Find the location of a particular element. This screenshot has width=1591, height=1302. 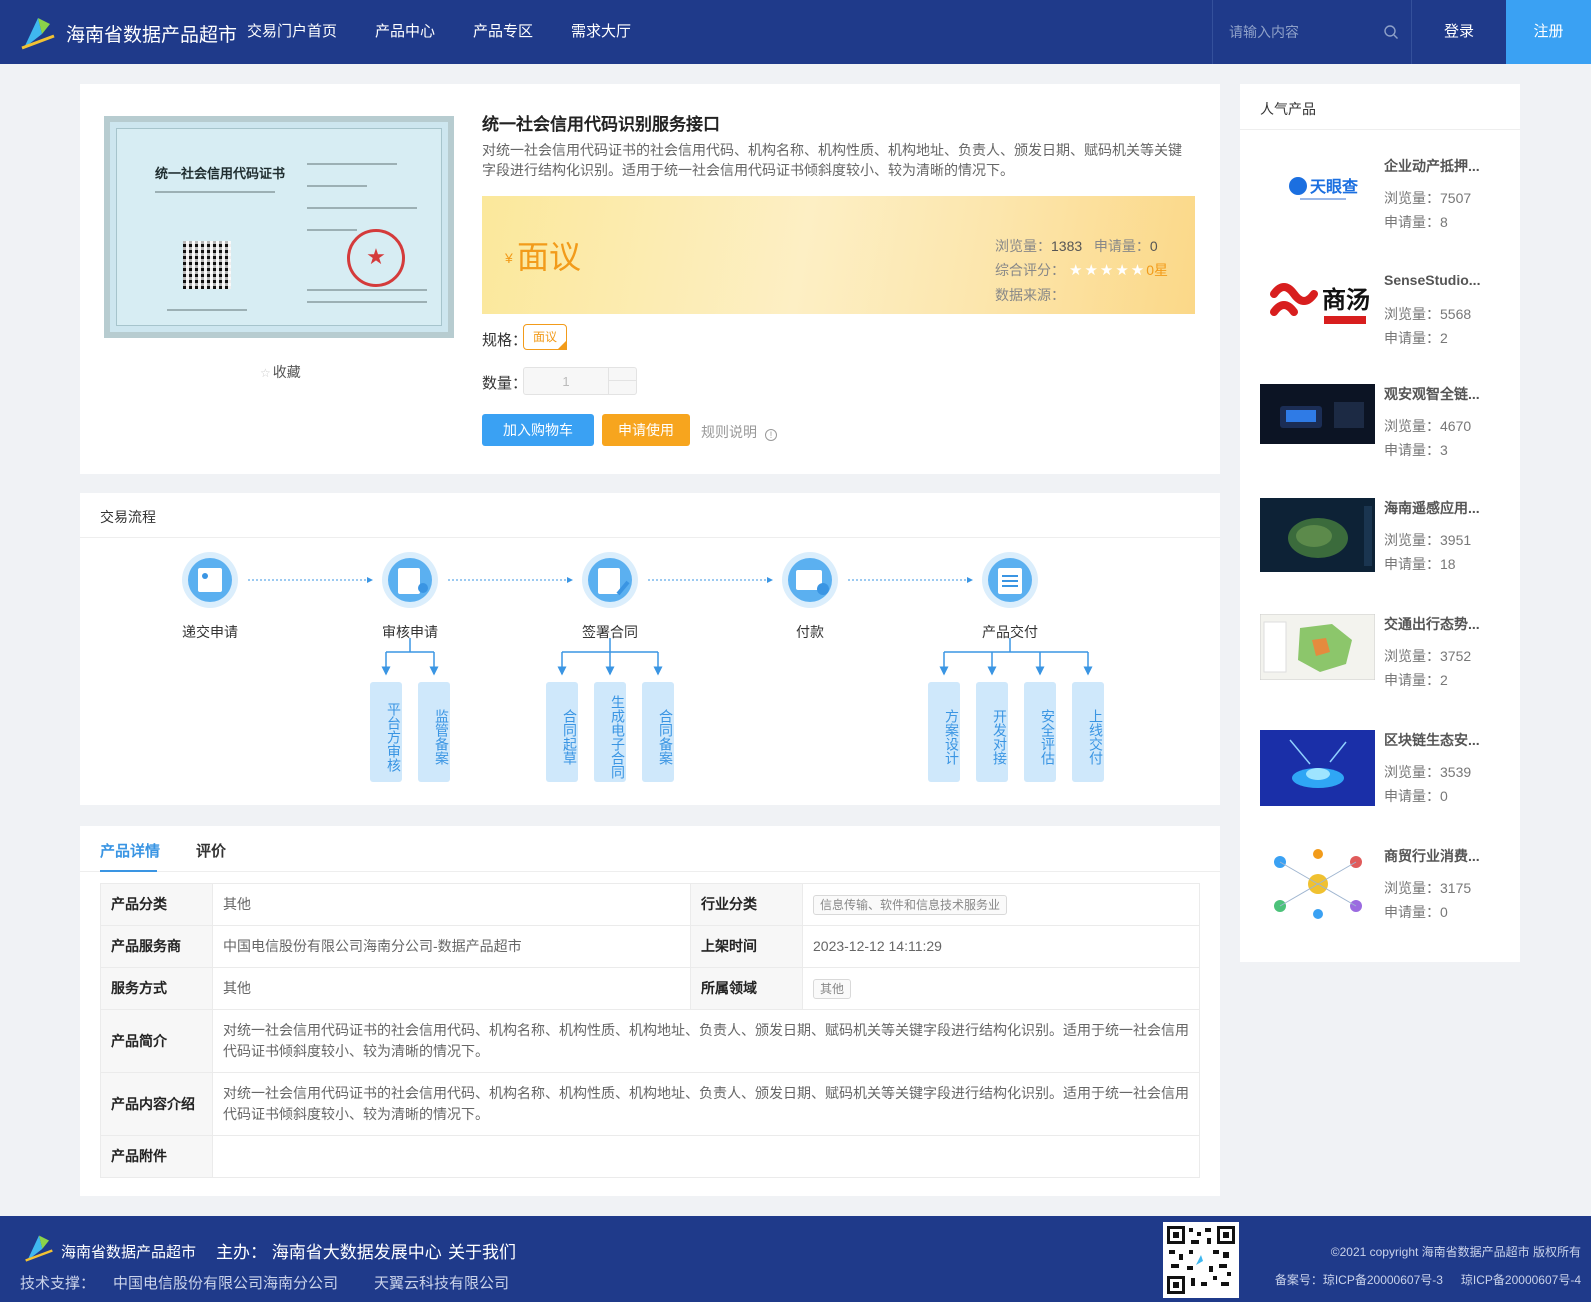

quantity-decrease-button is located at coordinates (622, 387).